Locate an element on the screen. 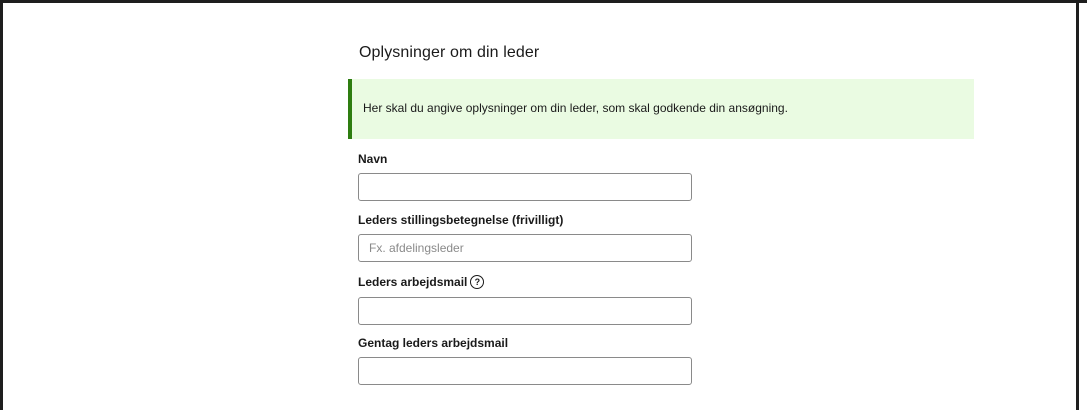 The image size is (1087, 410). email-repeat-input is located at coordinates (525, 371).